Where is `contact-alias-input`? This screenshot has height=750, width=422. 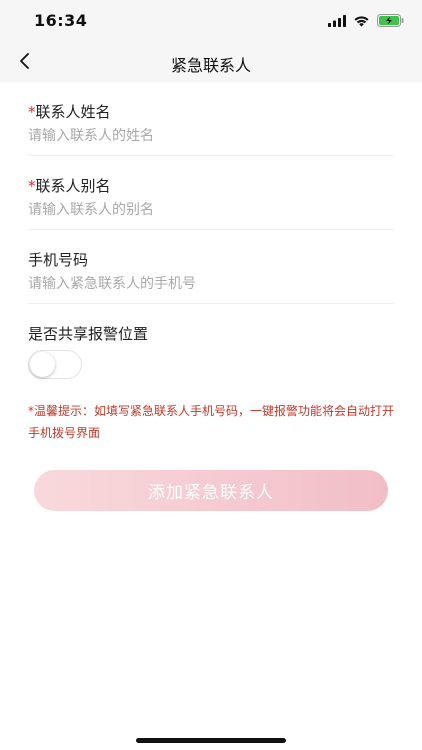
contact-alias-input is located at coordinates (211, 210).